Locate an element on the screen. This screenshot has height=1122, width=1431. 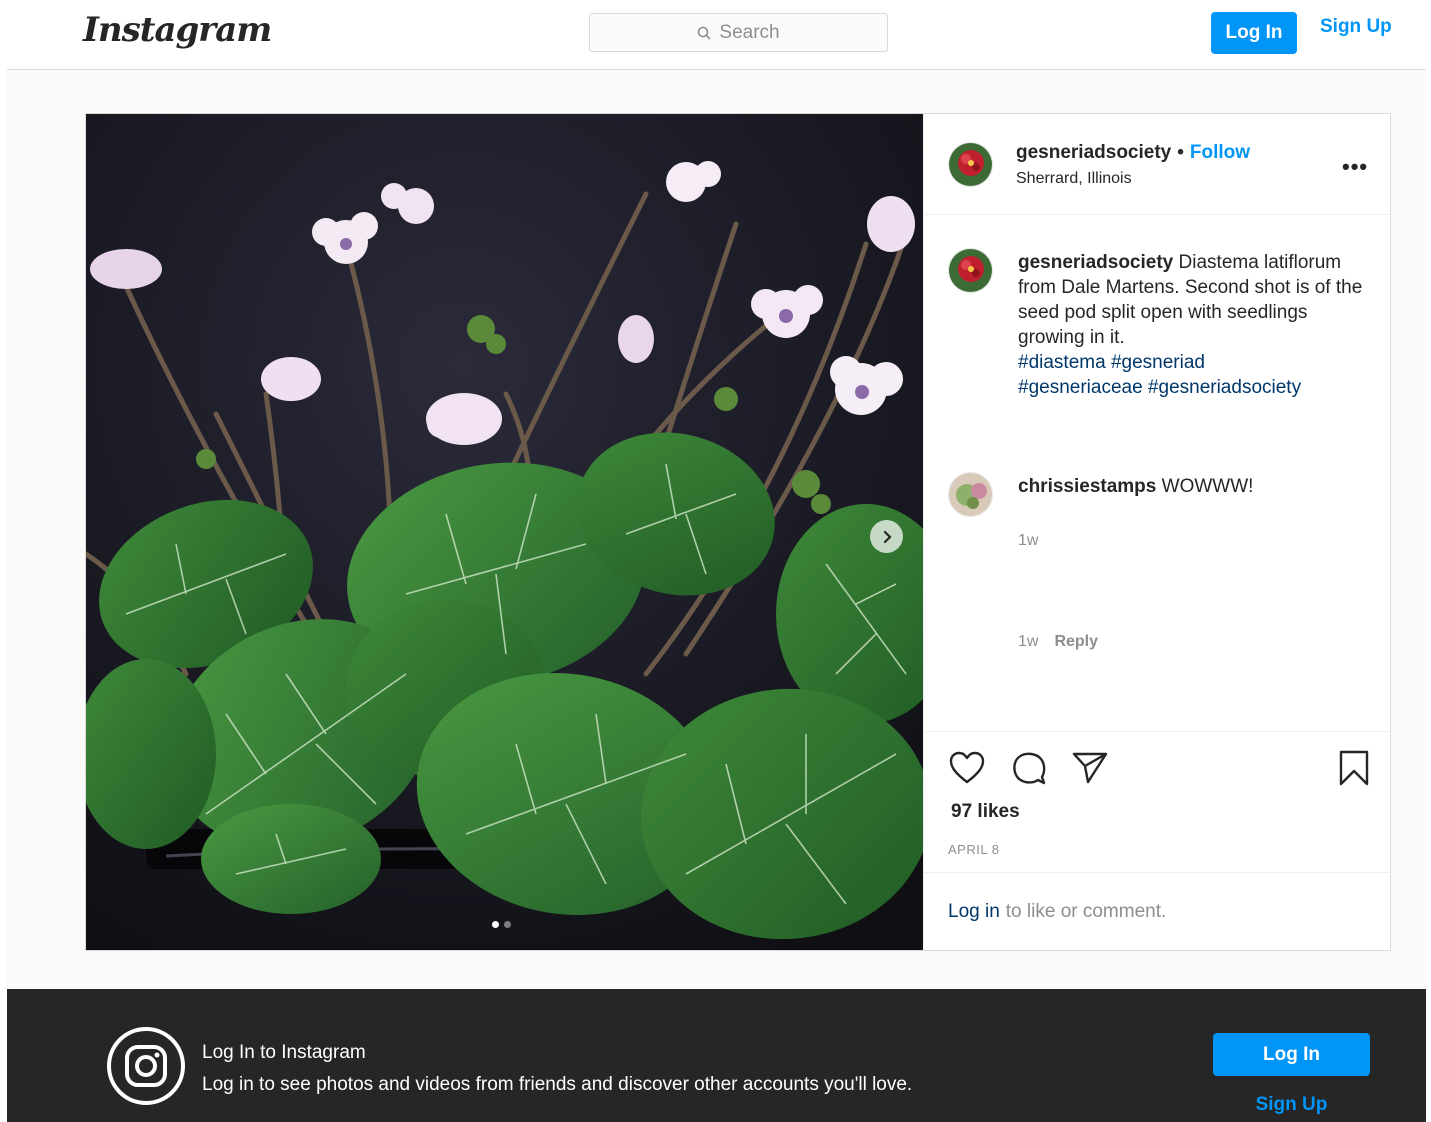
paper-plane-icon is located at coordinates (1090, 768).